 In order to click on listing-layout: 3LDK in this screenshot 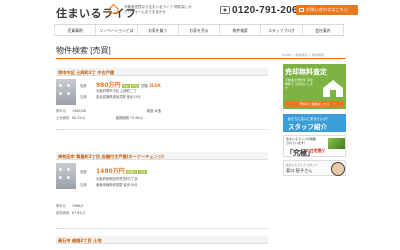, I will do `click(155, 85)`.